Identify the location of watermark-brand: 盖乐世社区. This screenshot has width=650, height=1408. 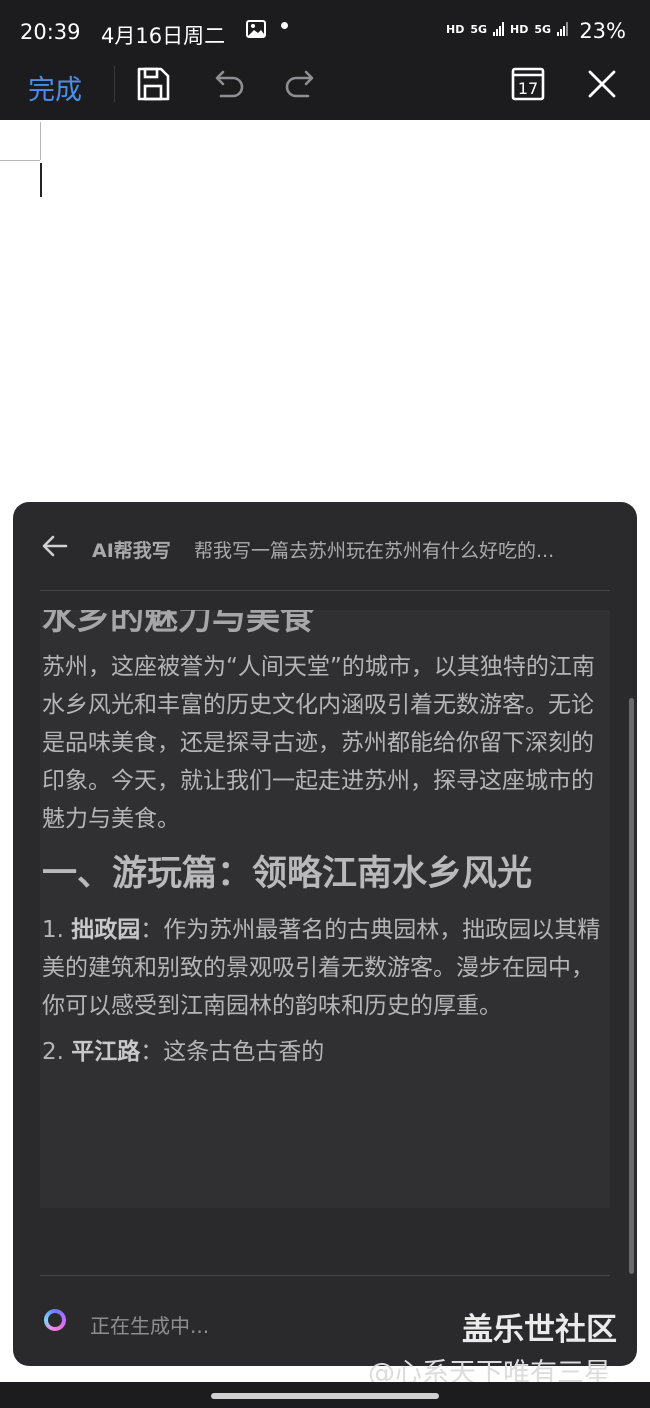
(539, 1330).